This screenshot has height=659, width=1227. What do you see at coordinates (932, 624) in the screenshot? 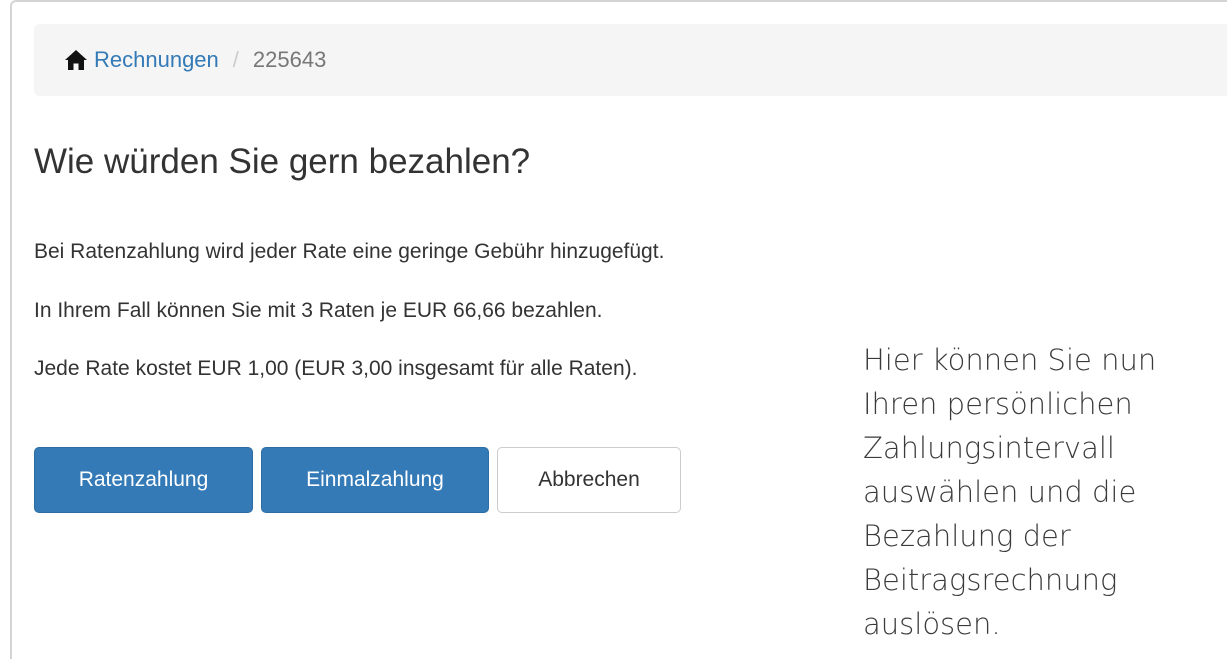
I see `annotation-line: auslösen.` at bounding box center [932, 624].